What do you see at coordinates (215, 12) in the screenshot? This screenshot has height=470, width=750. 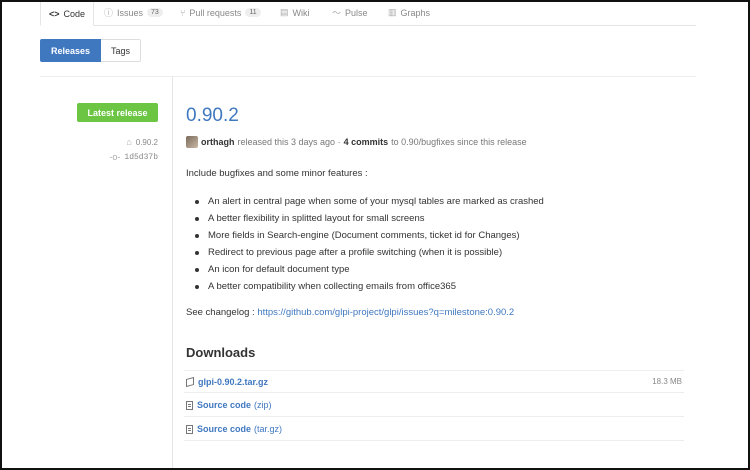 I see `tab-pull-requests-label: Pull requests` at bounding box center [215, 12].